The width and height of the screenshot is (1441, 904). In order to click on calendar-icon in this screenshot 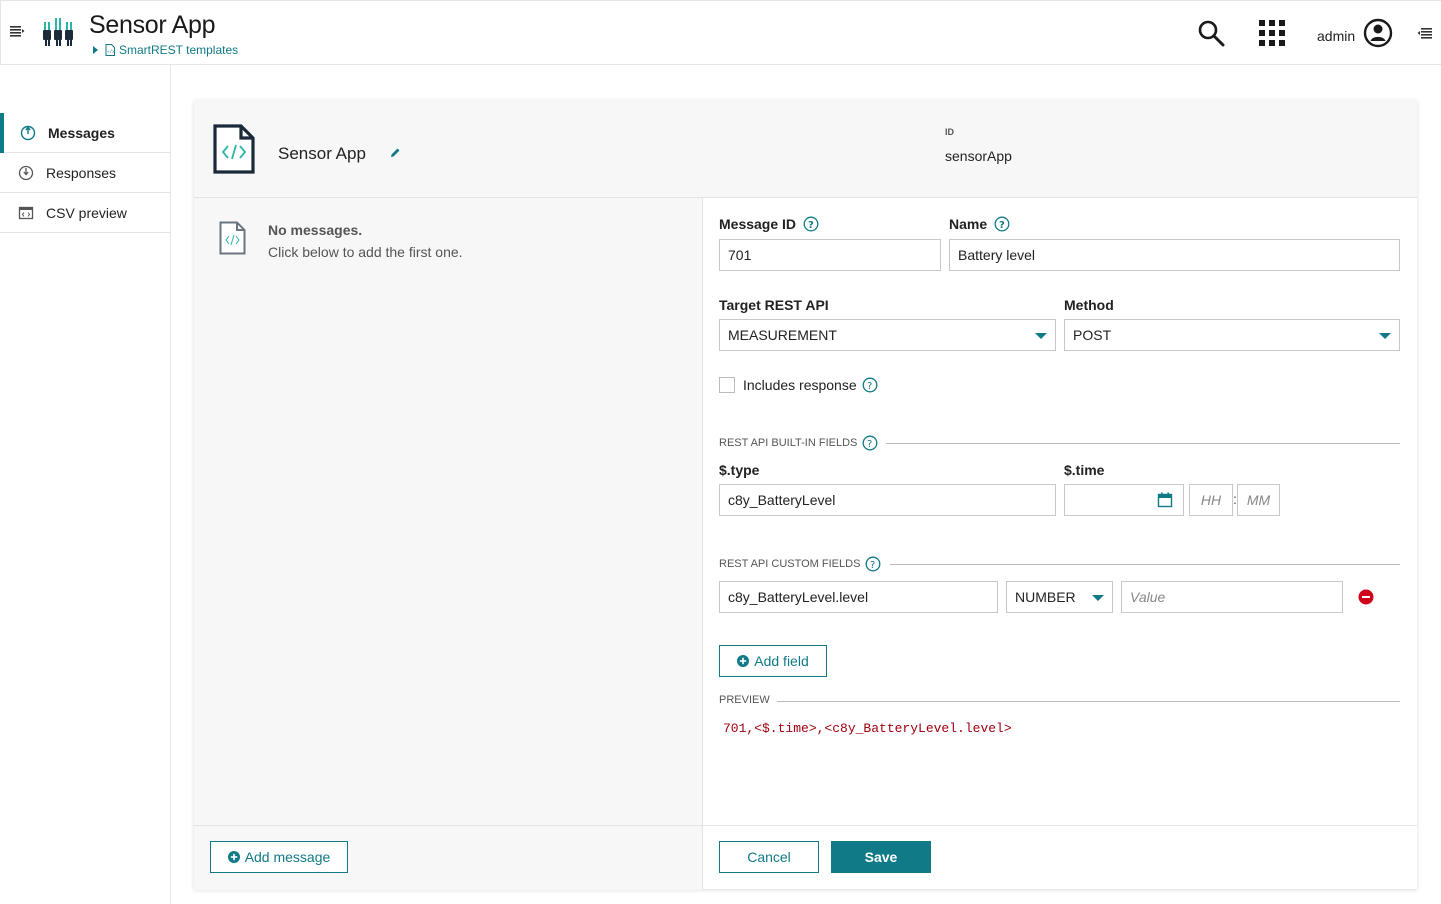, I will do `click(1165, 500)`.